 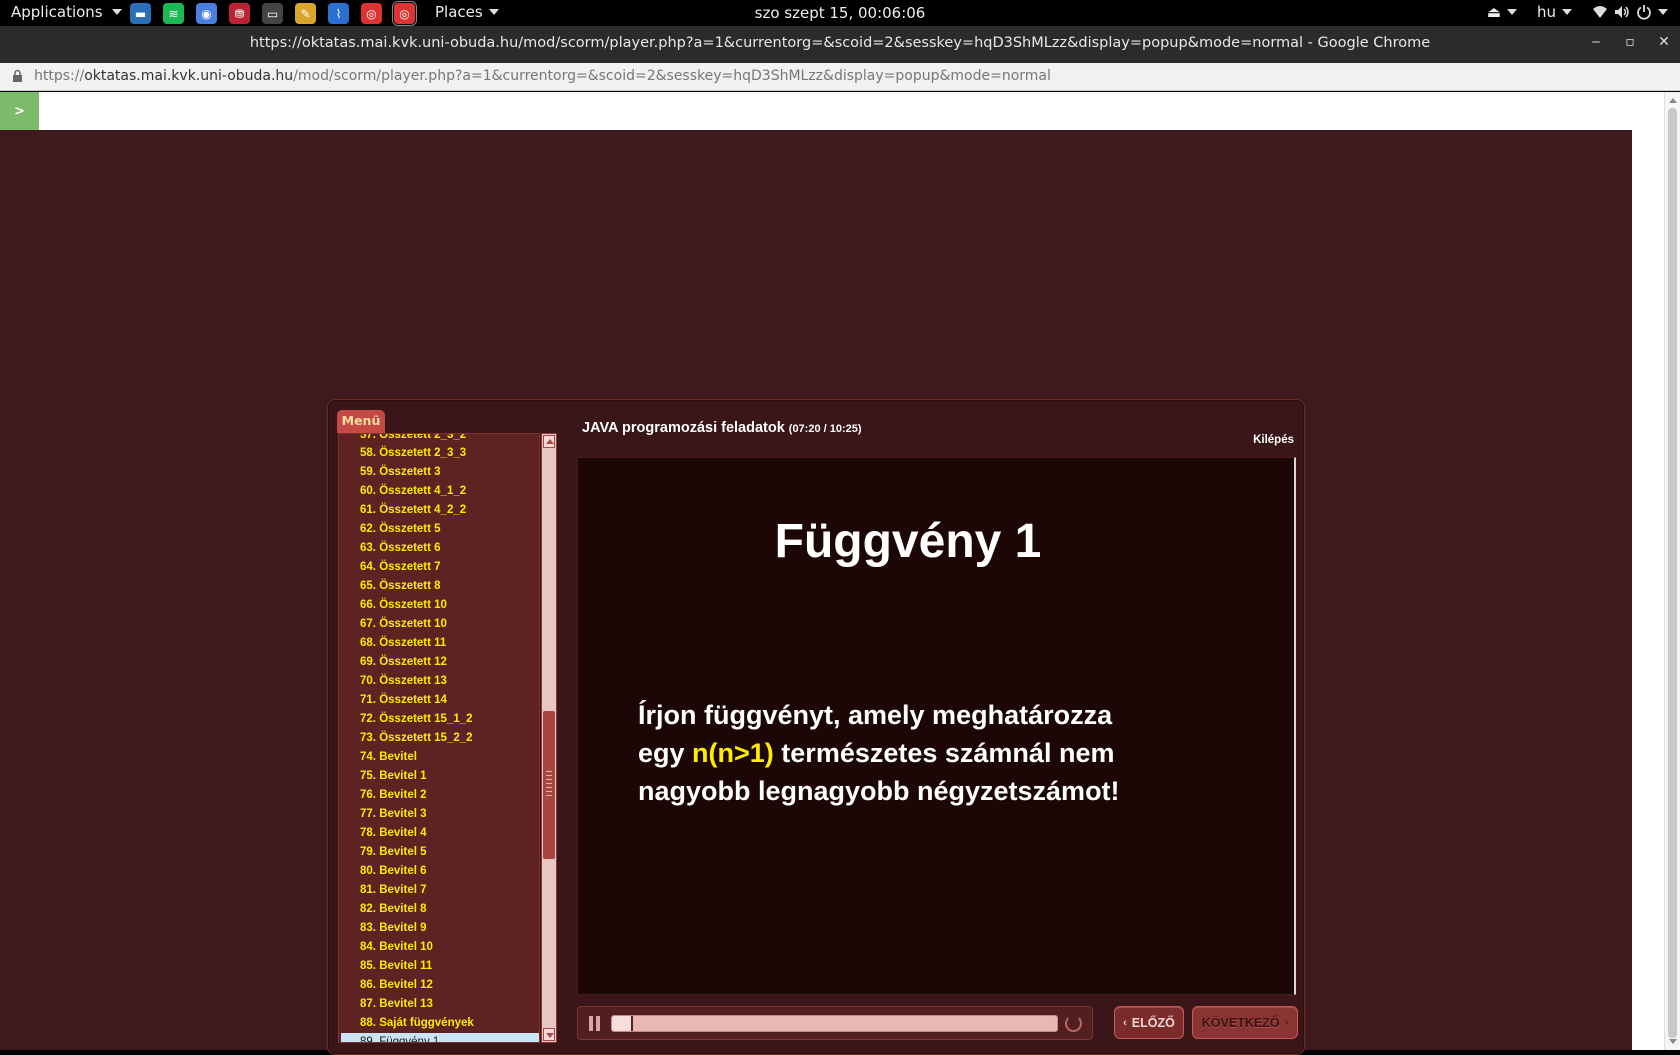 I want to click on progress-bar, so click(x=834, y=1023).